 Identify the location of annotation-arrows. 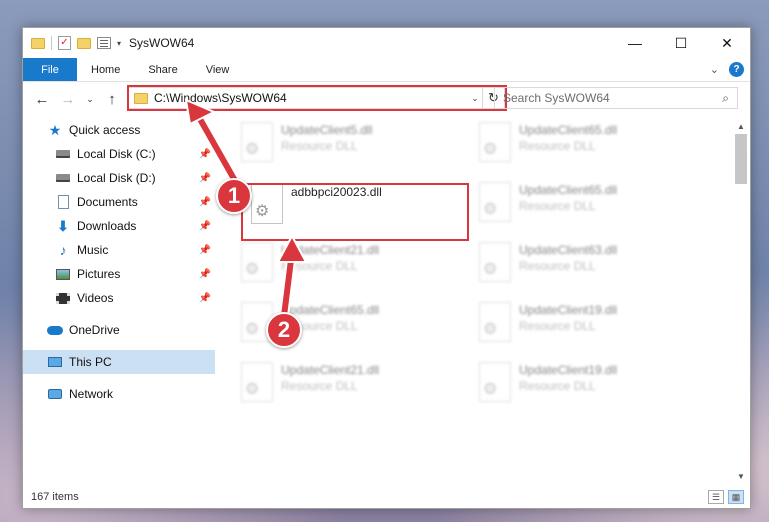
(246, 209).